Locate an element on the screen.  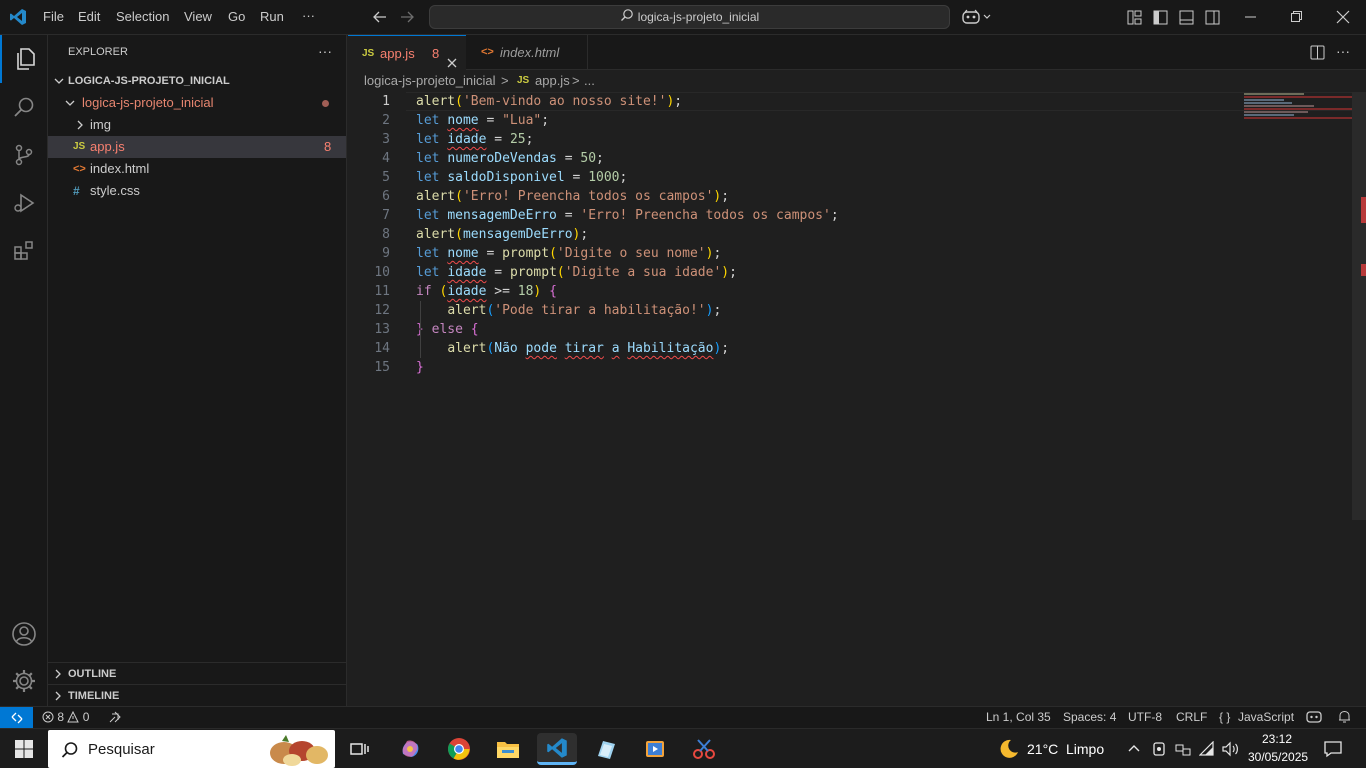
search-view-icon is located at coordinates (24, 107).